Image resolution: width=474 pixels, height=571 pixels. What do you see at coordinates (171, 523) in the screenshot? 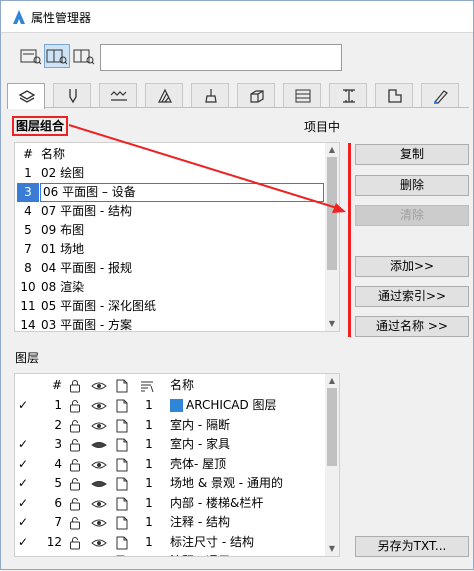
I see `layer-row: ✓ 7 1 注释 - 结构` at bounding box center [171, 523].